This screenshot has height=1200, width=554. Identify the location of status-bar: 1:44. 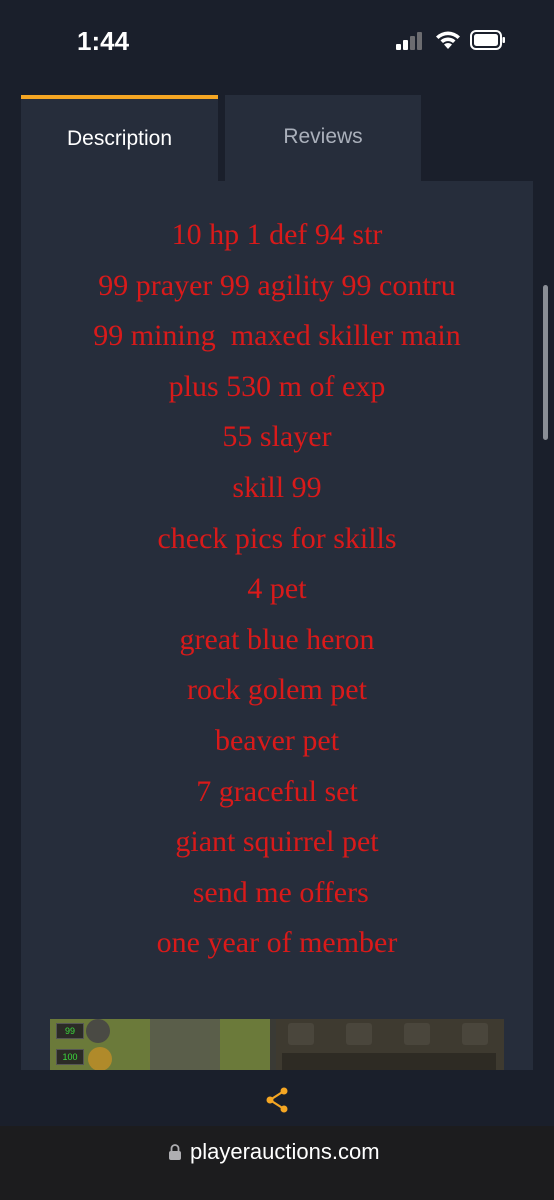
(277, 45).